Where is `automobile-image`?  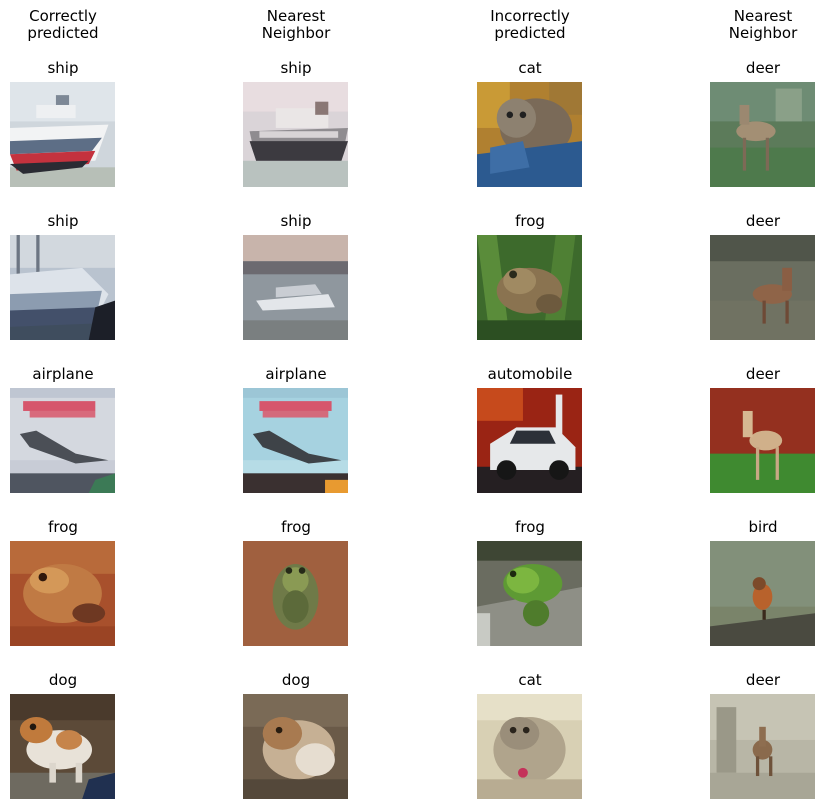 automobile-image is located at coordinates (529, 440).